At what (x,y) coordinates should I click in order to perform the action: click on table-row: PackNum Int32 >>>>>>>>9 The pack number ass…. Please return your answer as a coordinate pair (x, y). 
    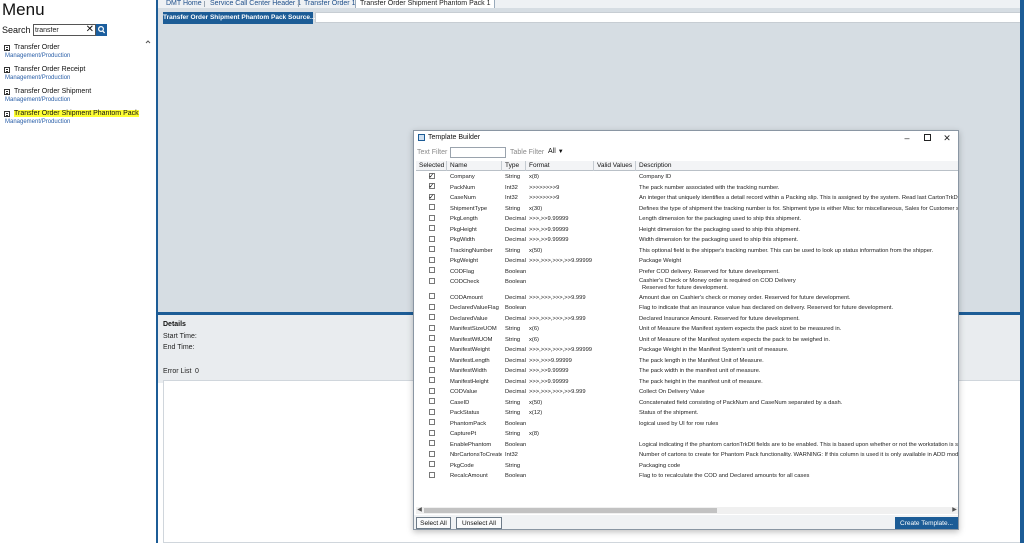
    Looking at the image, I should click on (687, 188).